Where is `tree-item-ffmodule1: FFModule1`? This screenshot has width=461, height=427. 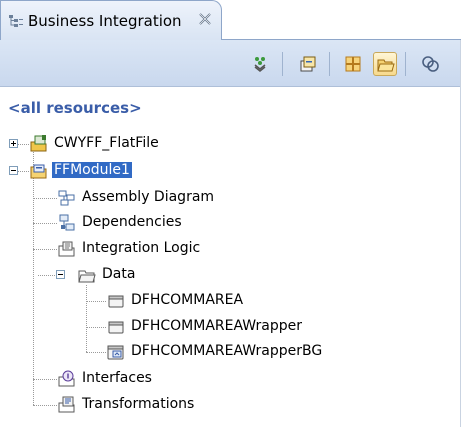
tree-item-ffmodule1: FFModule1 is located at coordinates (110, 171).